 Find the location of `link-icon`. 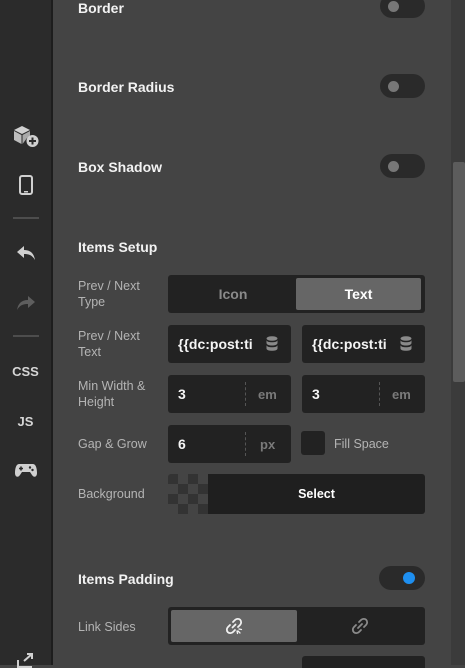

link-icon is located at coordinates (234, 626).